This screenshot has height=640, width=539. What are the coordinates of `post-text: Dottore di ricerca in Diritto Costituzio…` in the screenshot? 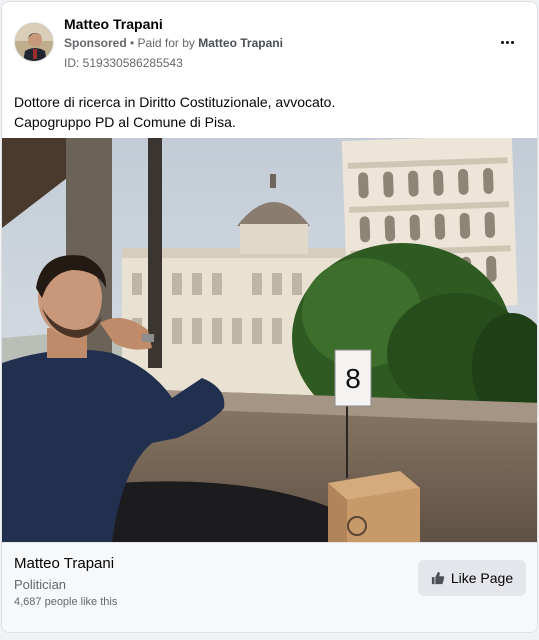 It's located at (269, 112).